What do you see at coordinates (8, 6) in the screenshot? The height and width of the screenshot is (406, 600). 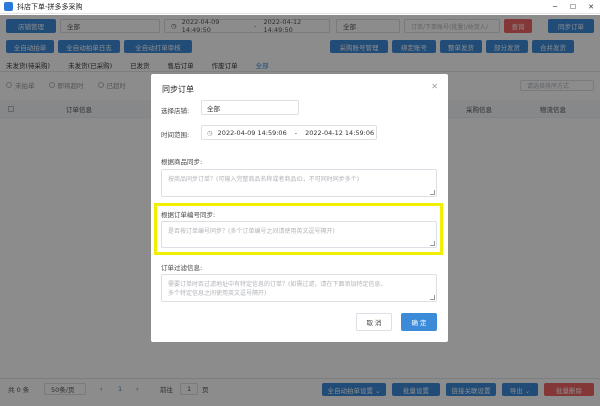 I see `app-logo-icon` at bounding box center [8, 6].